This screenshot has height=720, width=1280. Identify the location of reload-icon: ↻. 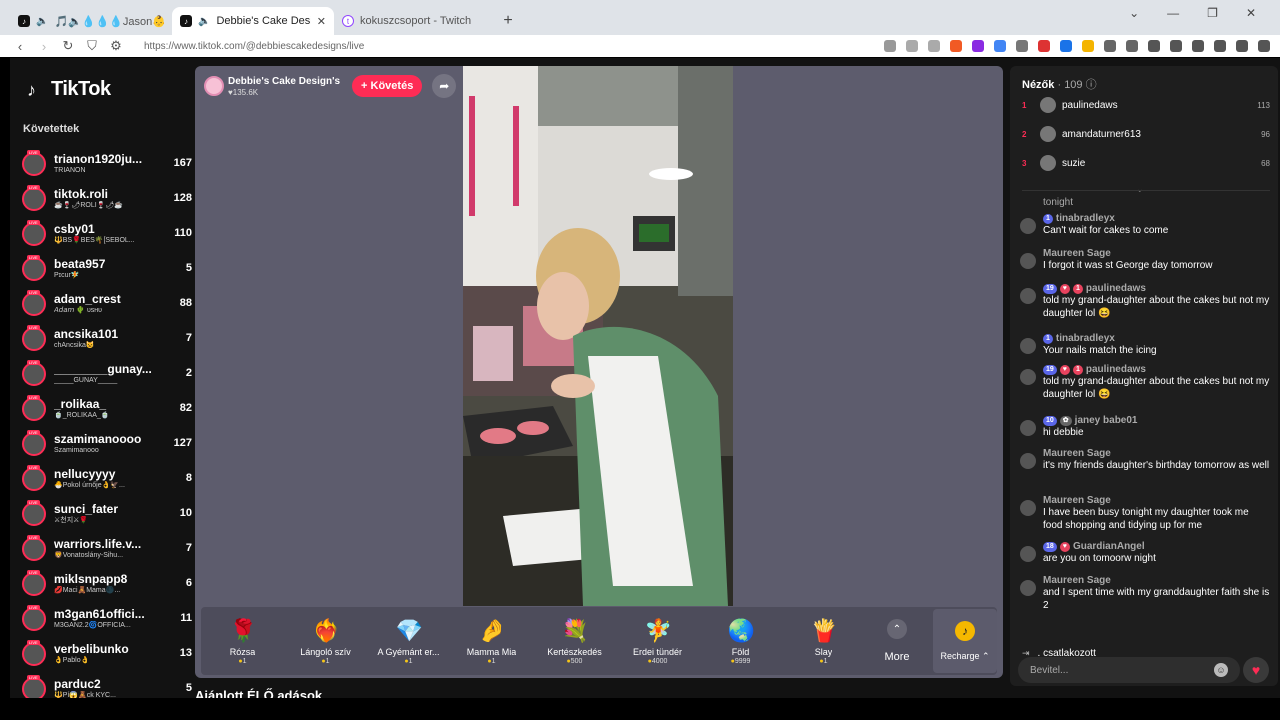
(68, 46).